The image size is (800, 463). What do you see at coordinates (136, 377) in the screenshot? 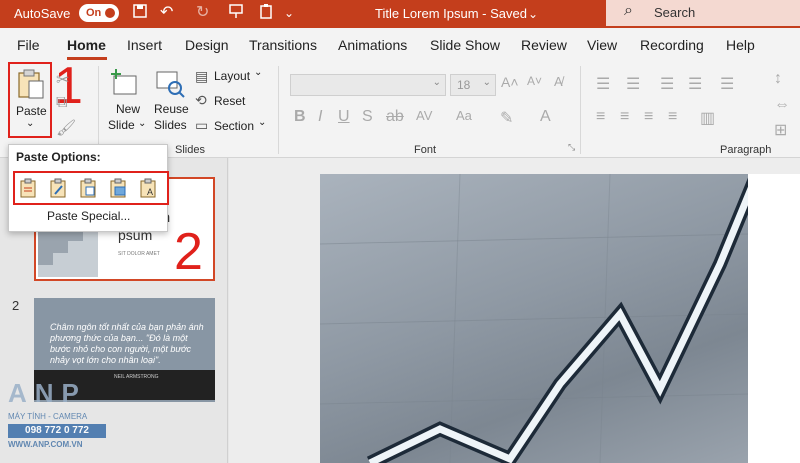
I see `slide-2-author: NEIL ARMSTRONG` at bounding box center [136, 377].